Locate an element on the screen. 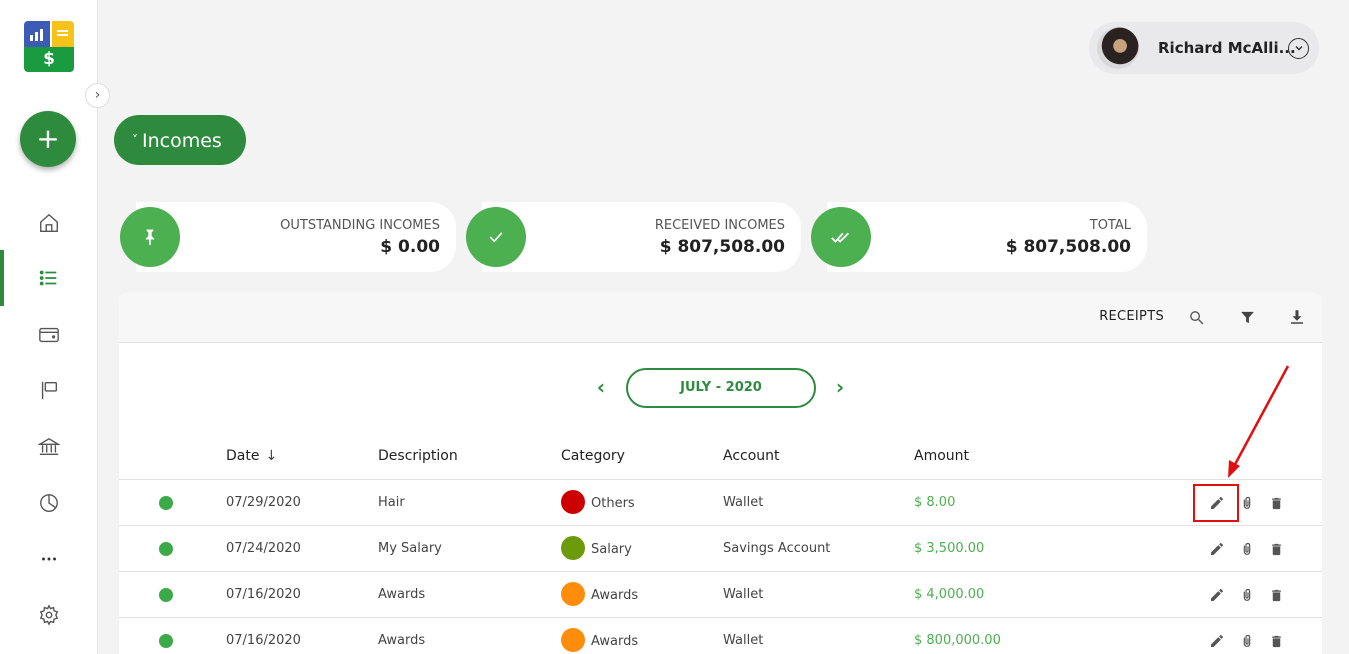 The width and height of the screenshot is (1349, 654). row-amount: $ 4,000.00 is located at coordinates (949, 594).